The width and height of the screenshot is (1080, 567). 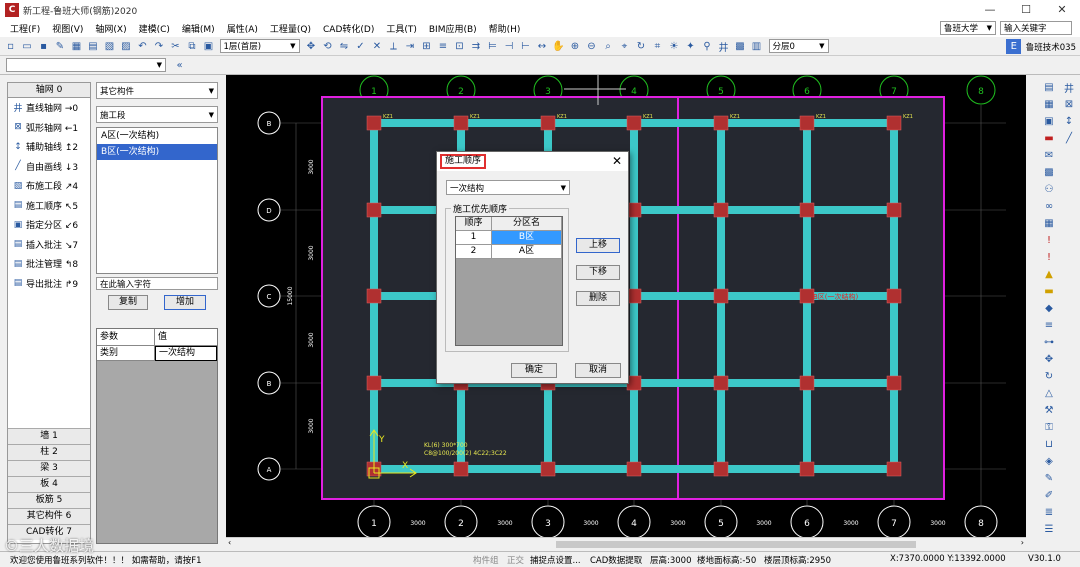 What do you see at coordinates (60, 46) in the screenshot?
I see `edit-icon: ✎` at bounding box center [60, 46].